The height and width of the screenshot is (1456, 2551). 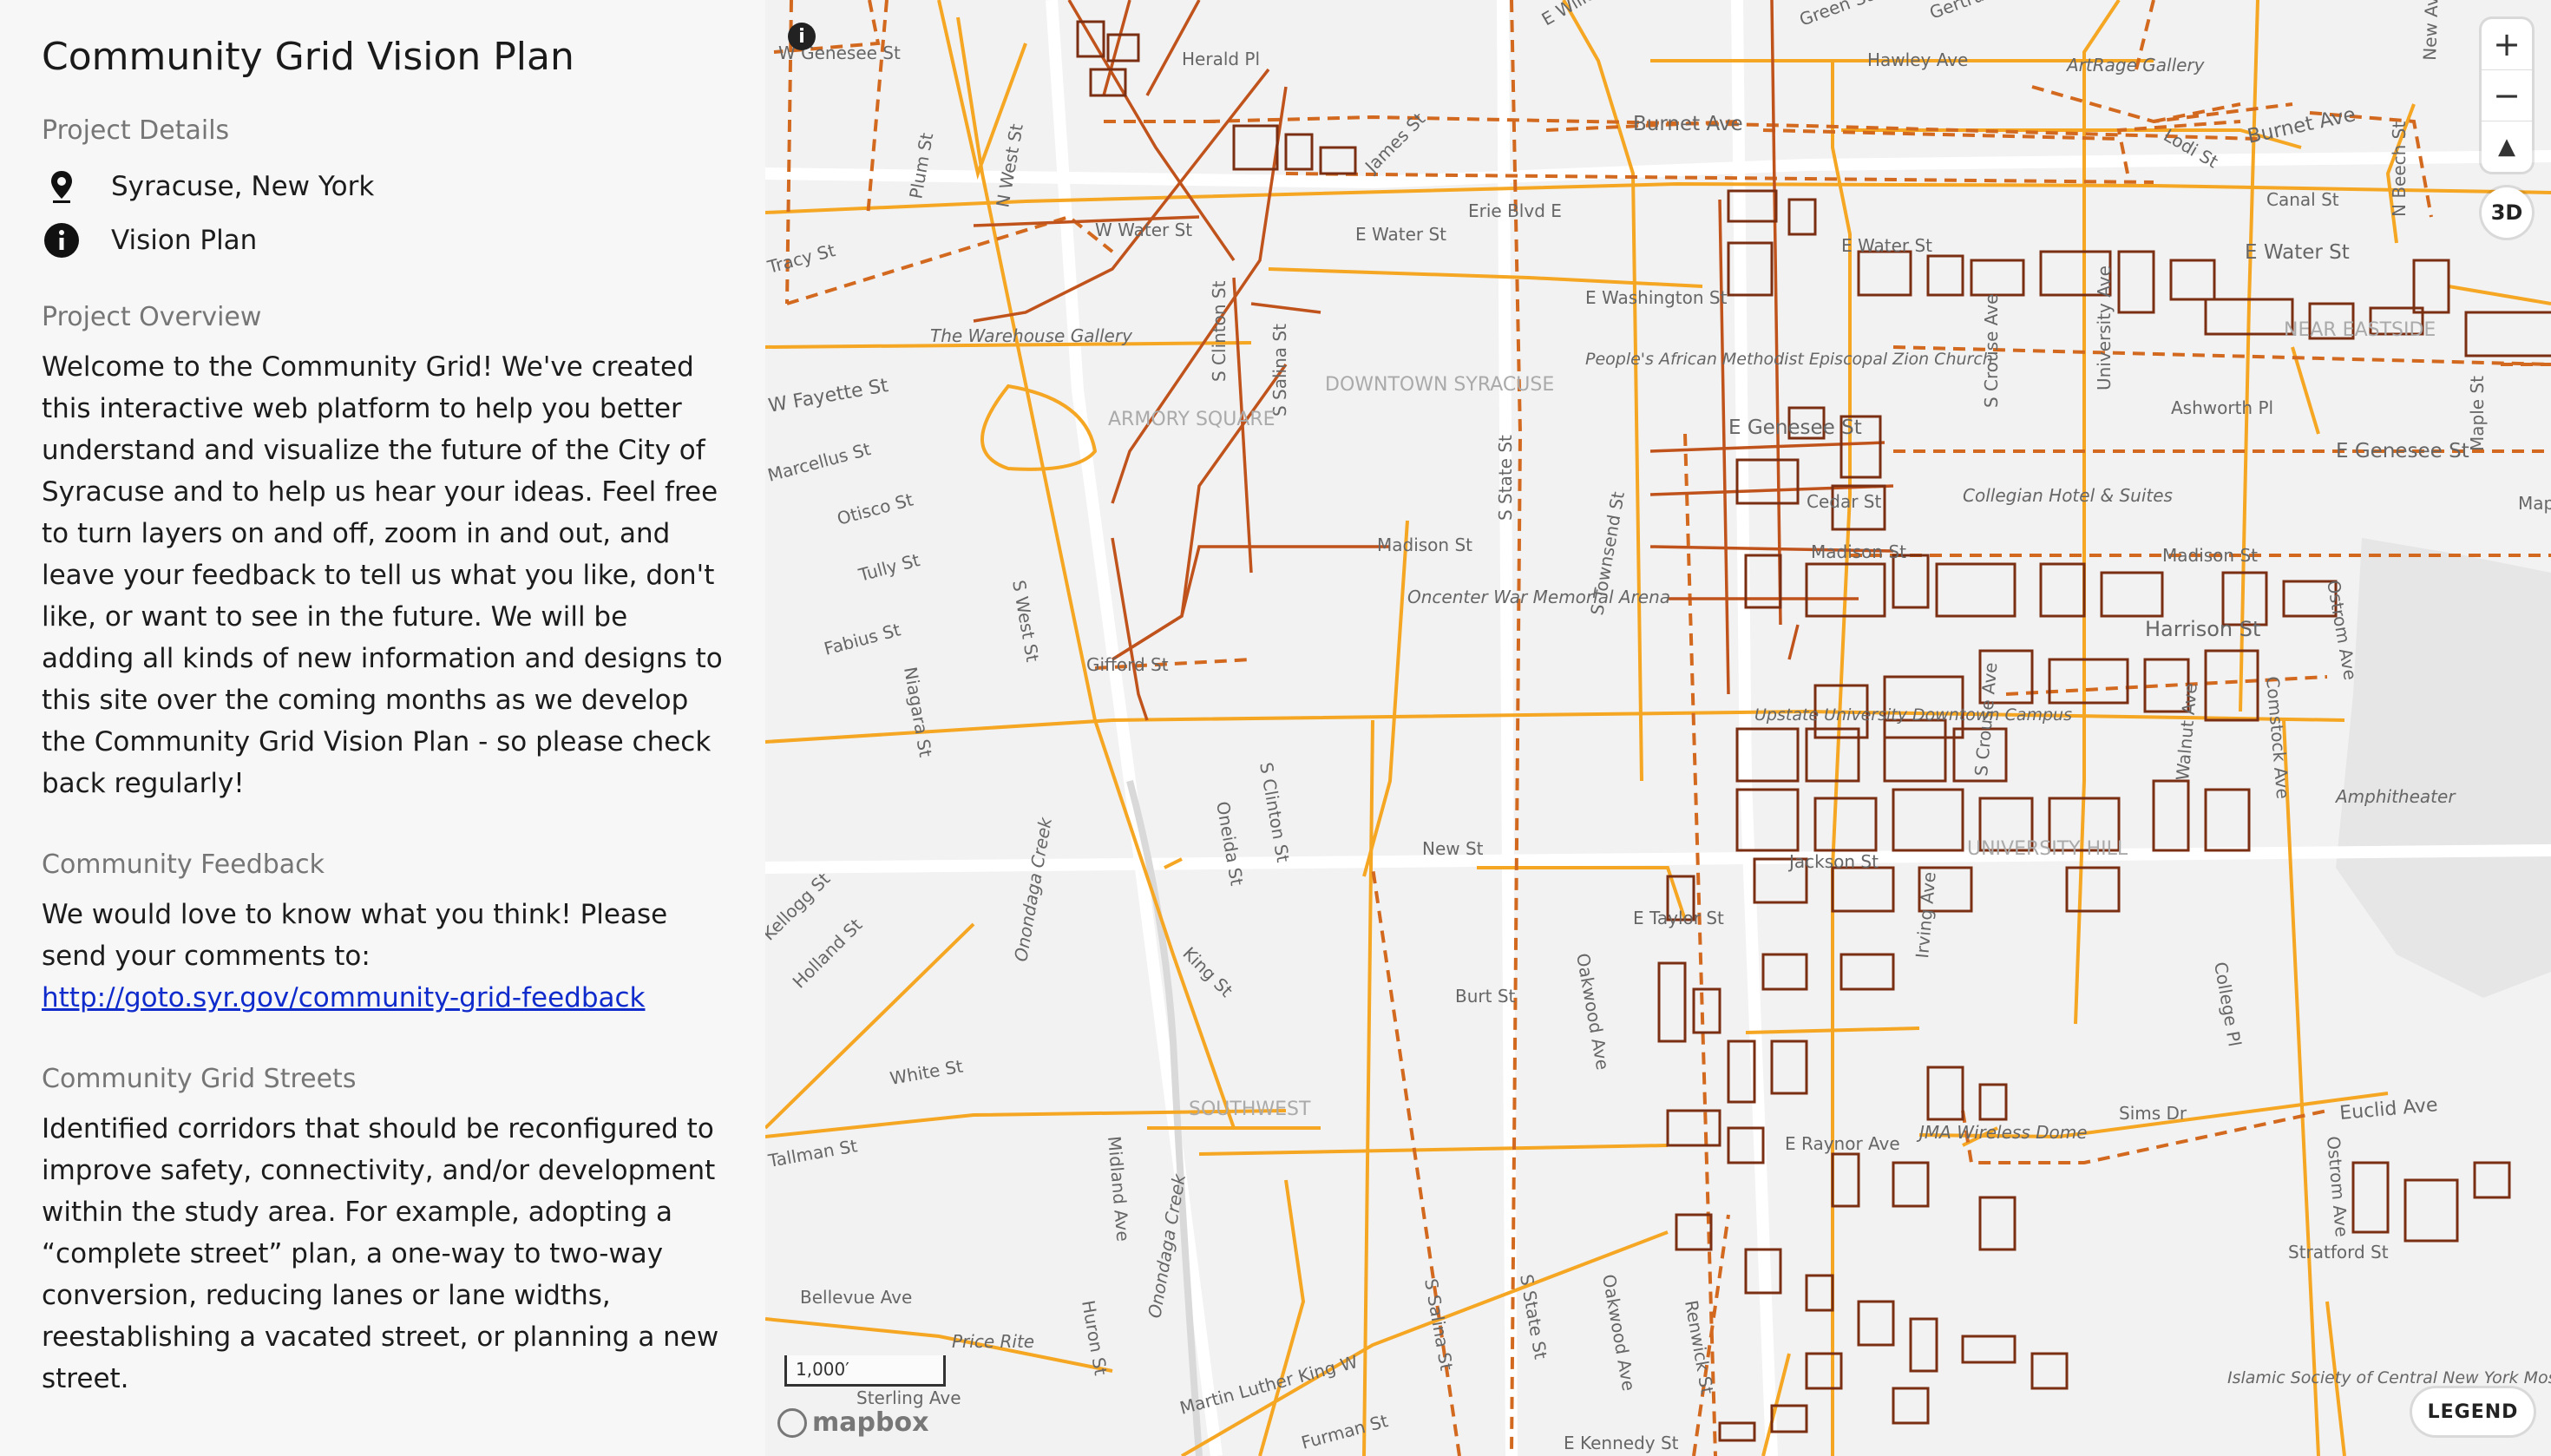 I want to click on label-burt: Burt St, so click(x=1486, y=996).